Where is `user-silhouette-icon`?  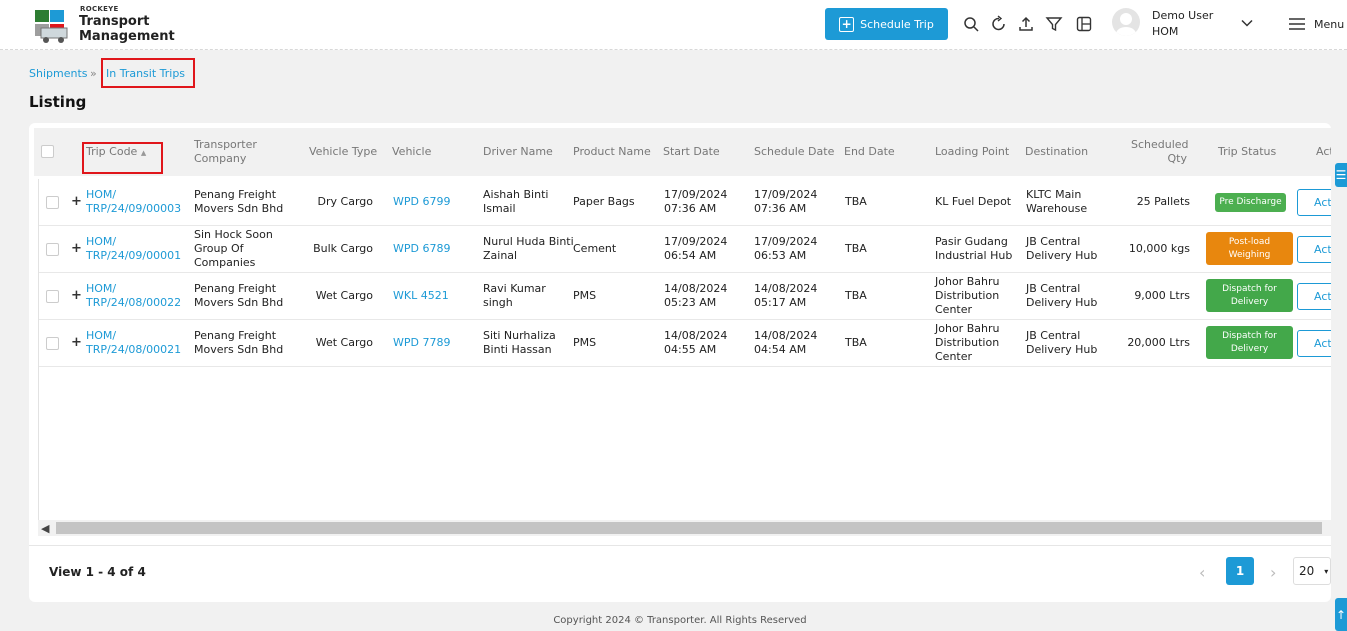
user-silhouette-icon is located at coordinates (1126, 24).